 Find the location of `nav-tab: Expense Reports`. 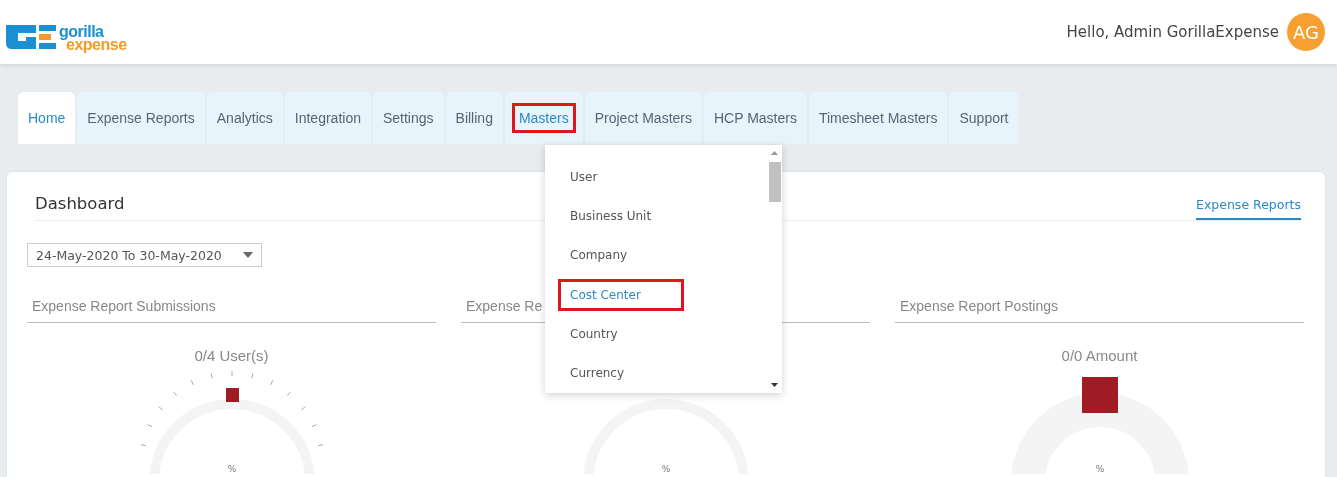

nav-tab: Expense Reports is located at coordinates (141, 118).